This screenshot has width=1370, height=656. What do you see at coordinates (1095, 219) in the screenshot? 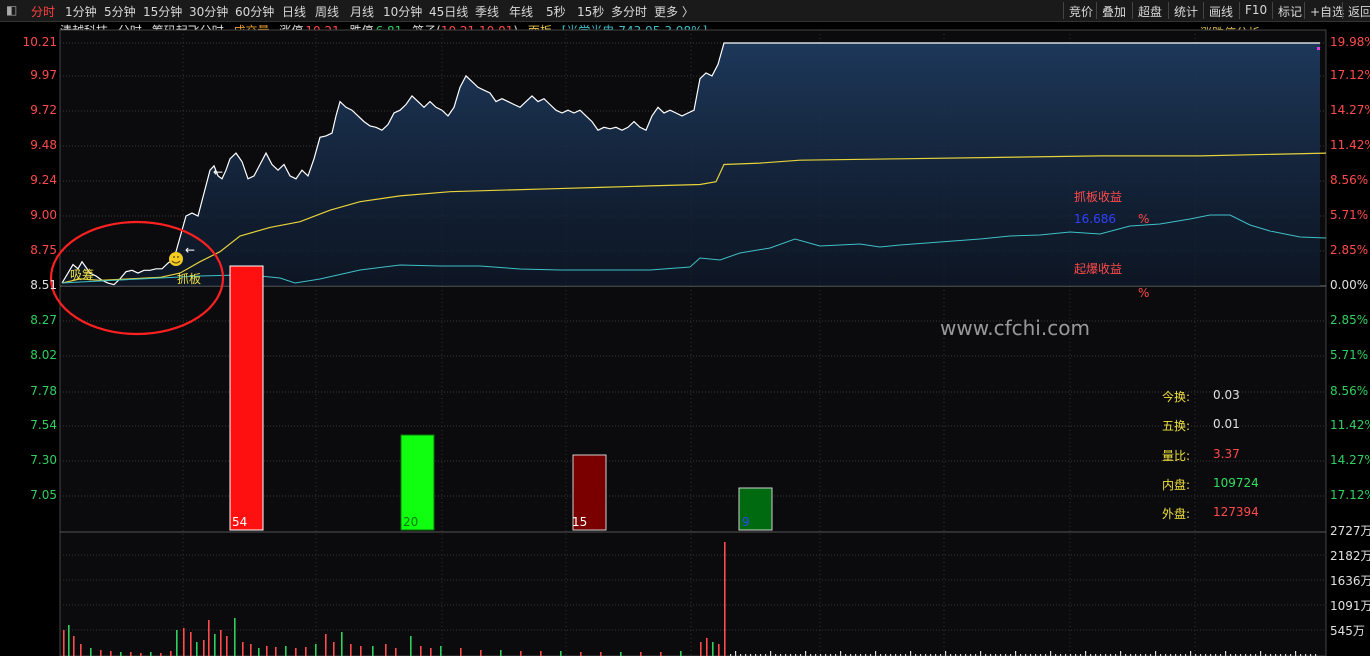
I see `zhuaban-profit-value: 16.686` at bounding box center [1095, 219].